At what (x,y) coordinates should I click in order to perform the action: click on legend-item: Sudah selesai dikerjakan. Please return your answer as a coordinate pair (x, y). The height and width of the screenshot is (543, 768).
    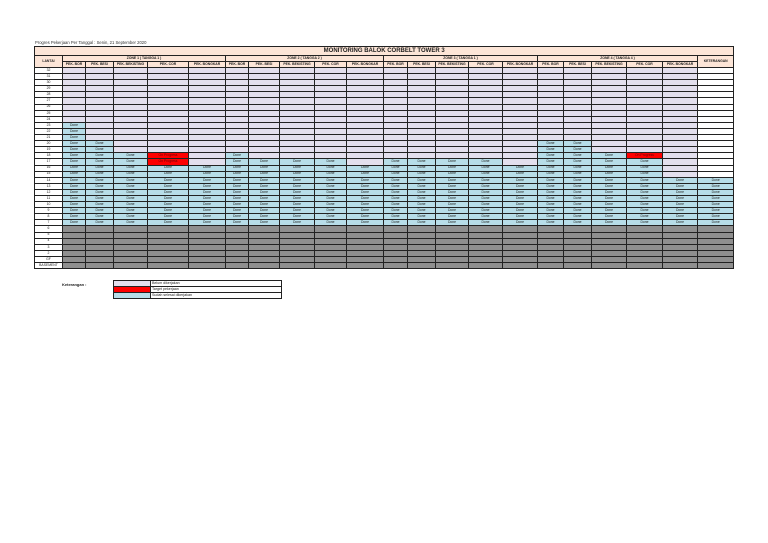
    Looking at the image, I should click on (197, 295).